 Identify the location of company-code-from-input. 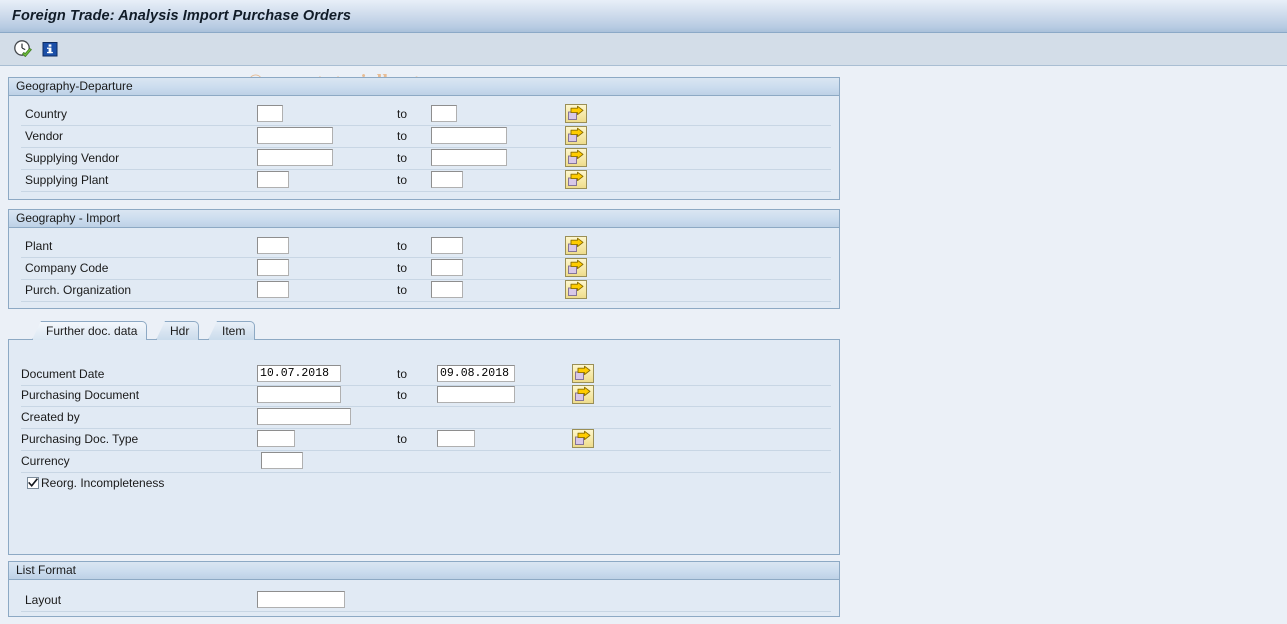
(273, 267).